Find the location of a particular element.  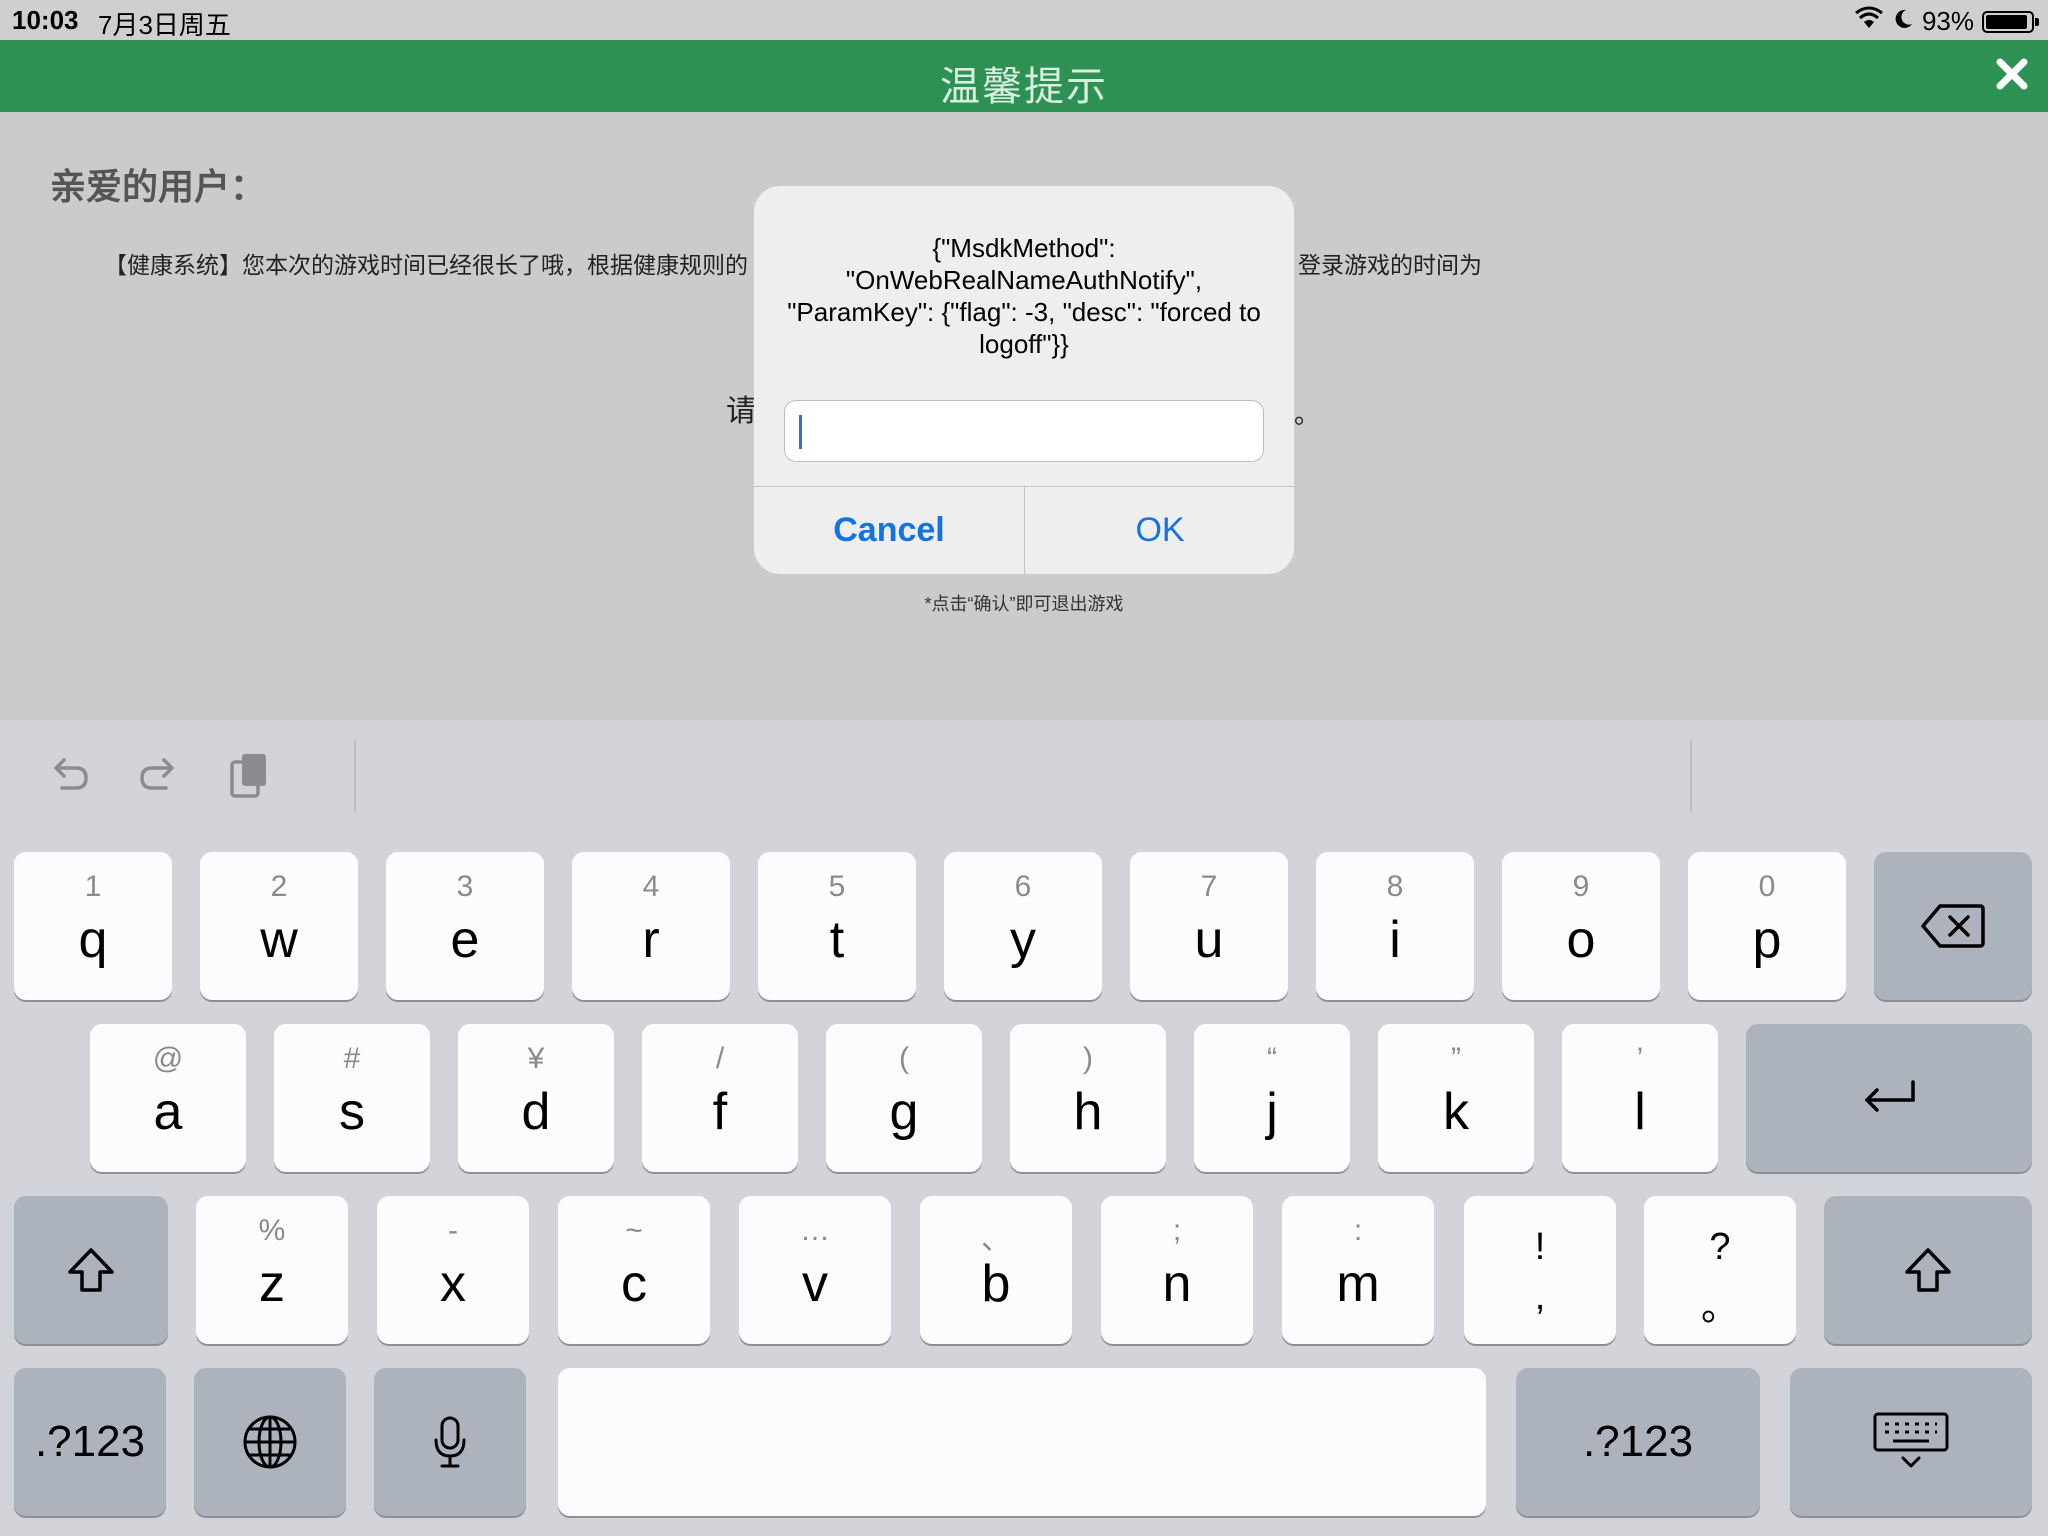

return-icon is located at coordinates (1889, 1098).